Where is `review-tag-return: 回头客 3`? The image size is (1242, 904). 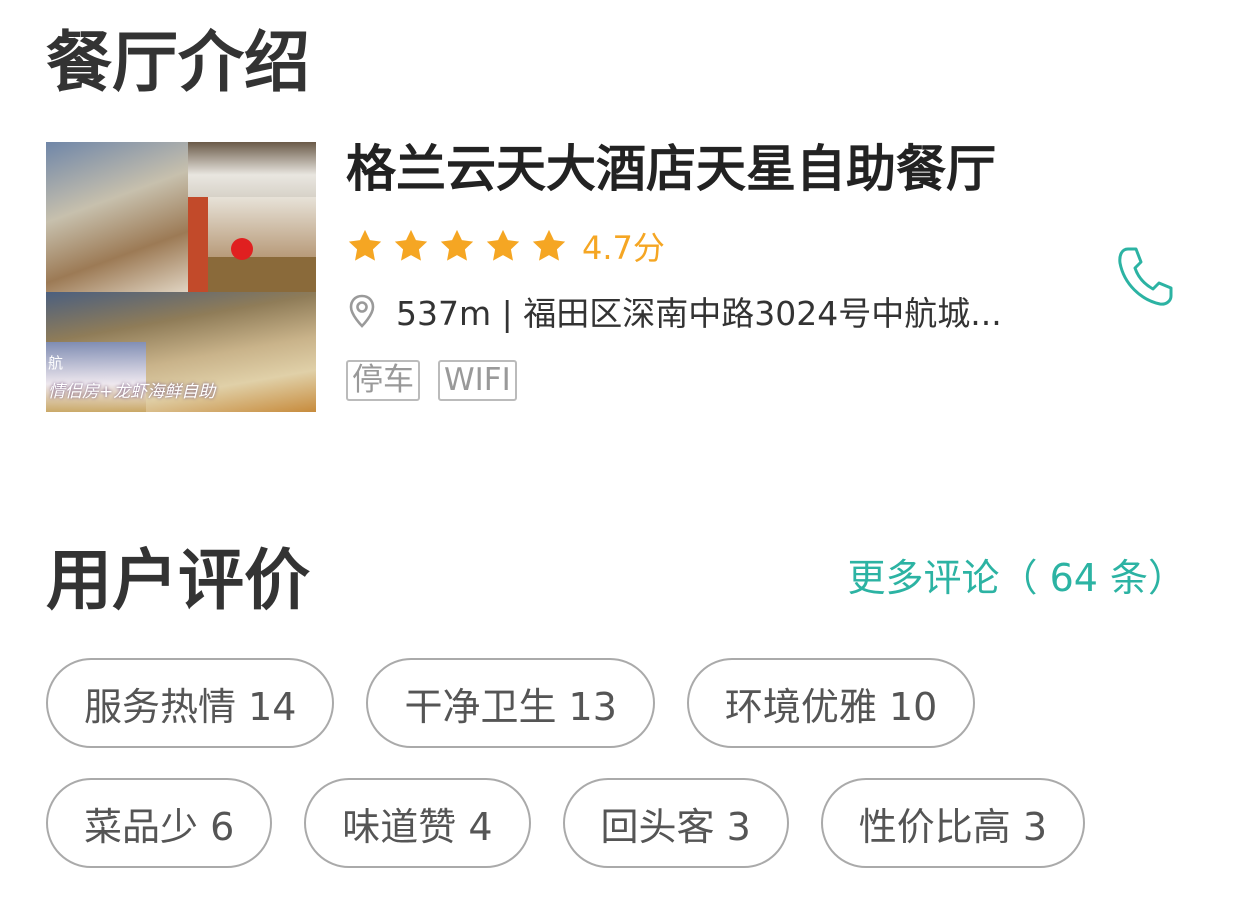
review-tag-return: 回头客 3 is located at coordinates (675, 823).